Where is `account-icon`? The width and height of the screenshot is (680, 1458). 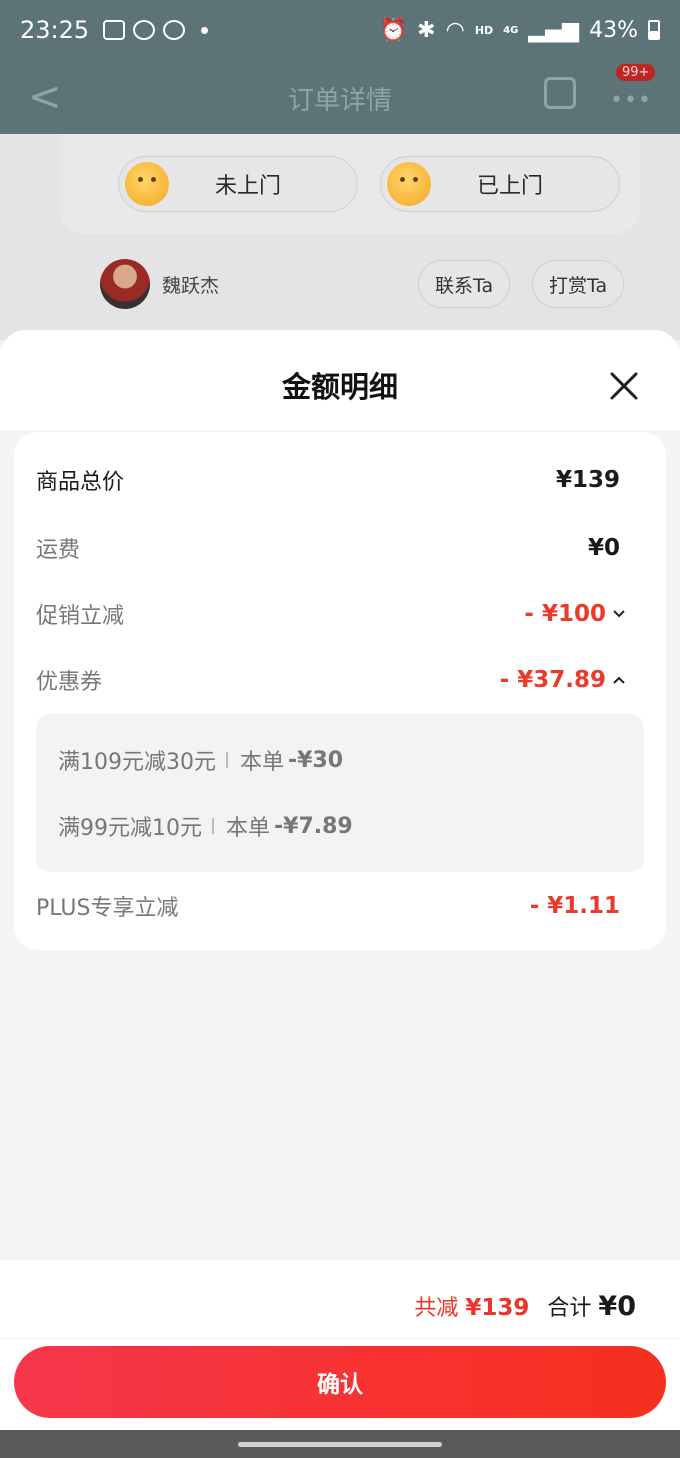
account-icon is located at coordinates (174, 30).